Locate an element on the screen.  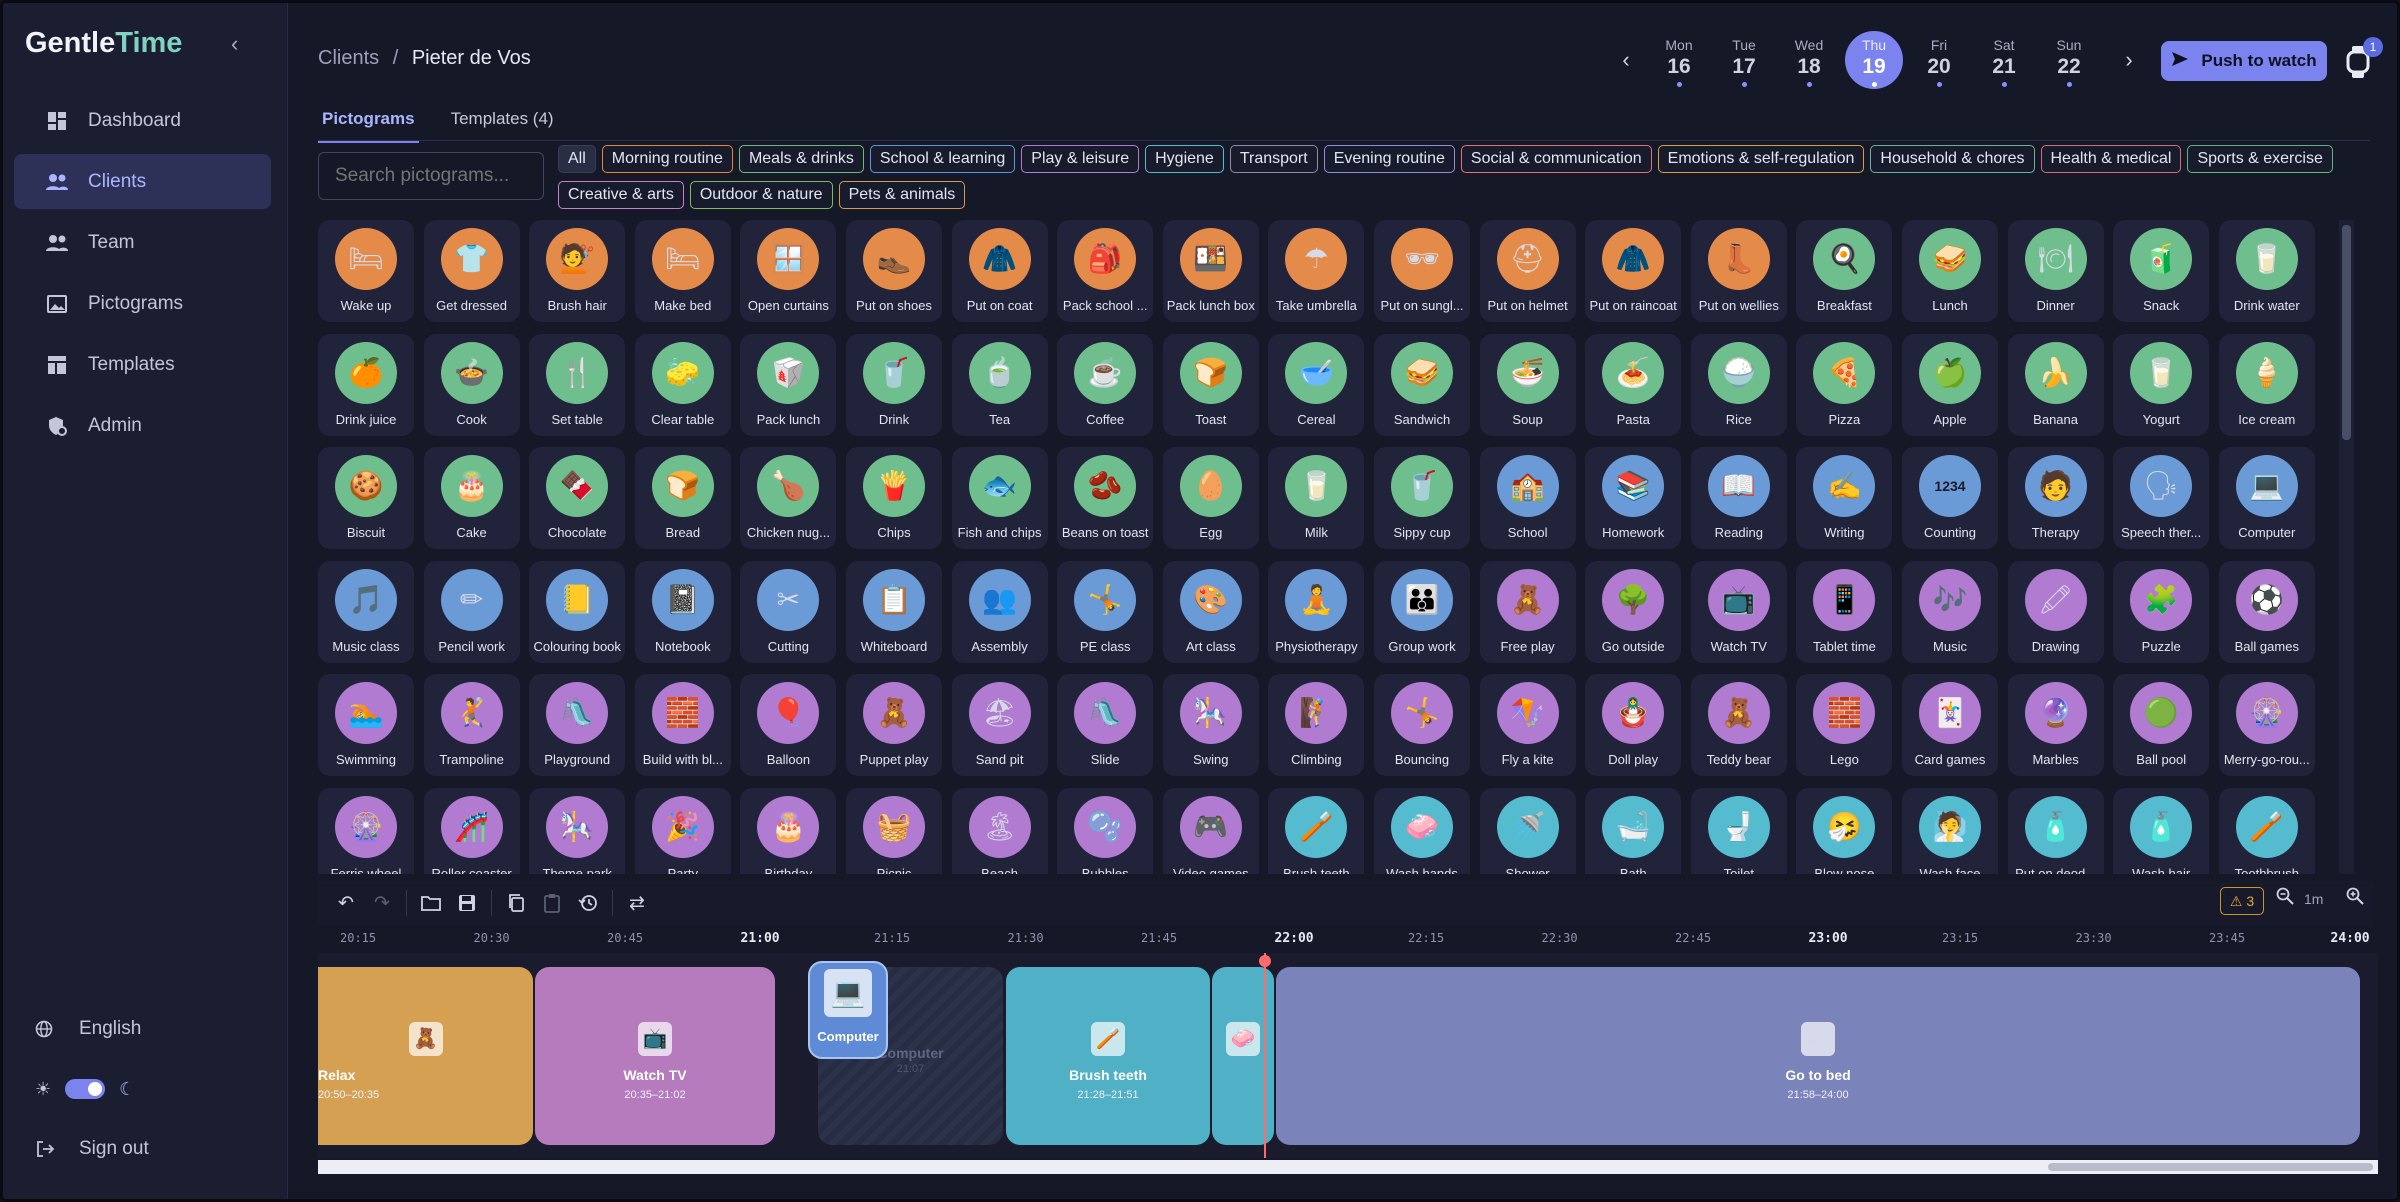
category-chip: Emotions & self-regulation is located at coordinates (1761, 159).